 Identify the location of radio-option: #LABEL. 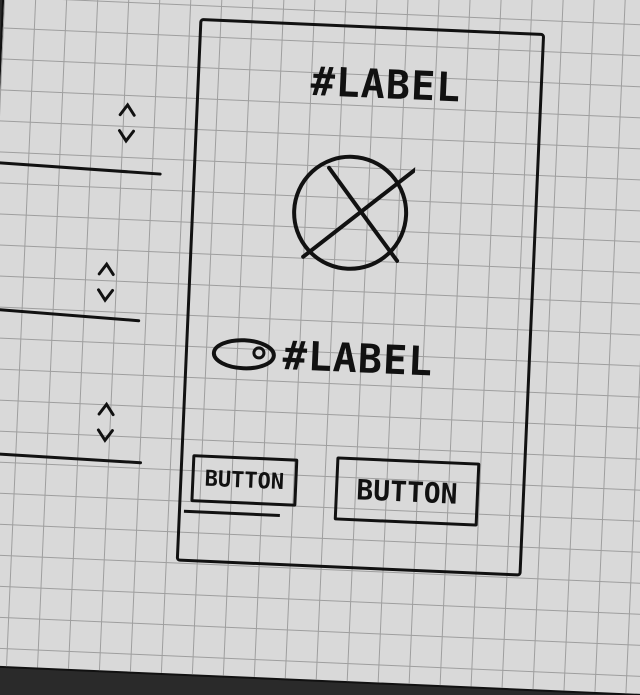
(322, 358).